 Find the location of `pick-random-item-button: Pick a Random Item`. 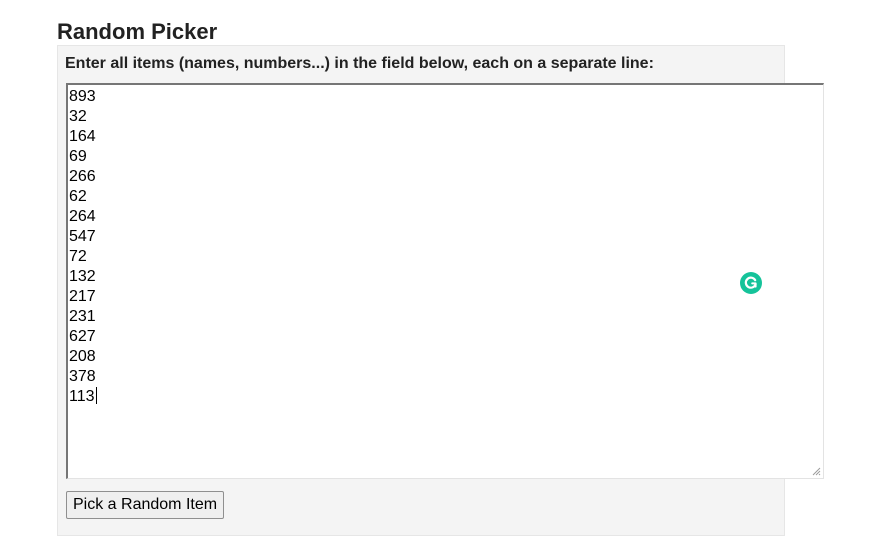

pick-random-item-button: Pick a Random Item is located at coordinates (145, 505).